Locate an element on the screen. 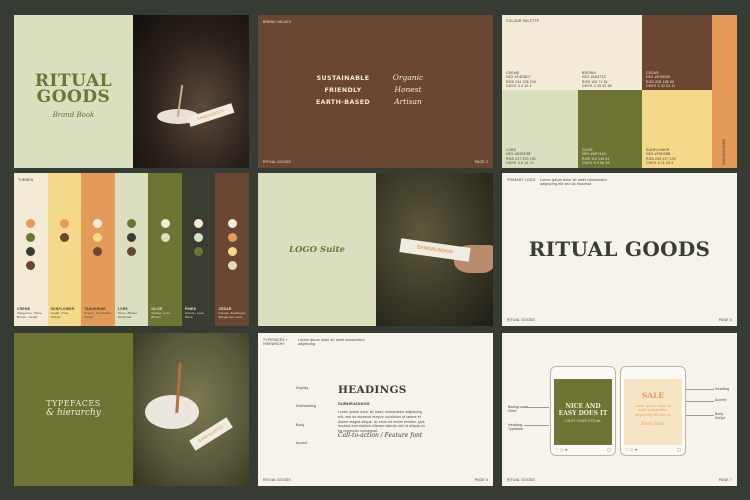  primary-logo-heading: PRIMARY LOGO is located at coordinates (521, 180).